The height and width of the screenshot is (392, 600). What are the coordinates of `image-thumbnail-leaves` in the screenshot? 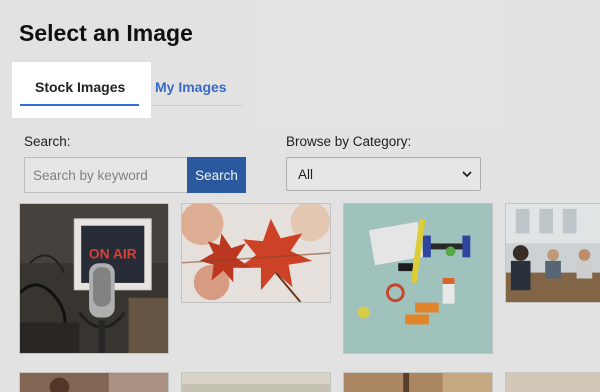 It's located at (256, 253).